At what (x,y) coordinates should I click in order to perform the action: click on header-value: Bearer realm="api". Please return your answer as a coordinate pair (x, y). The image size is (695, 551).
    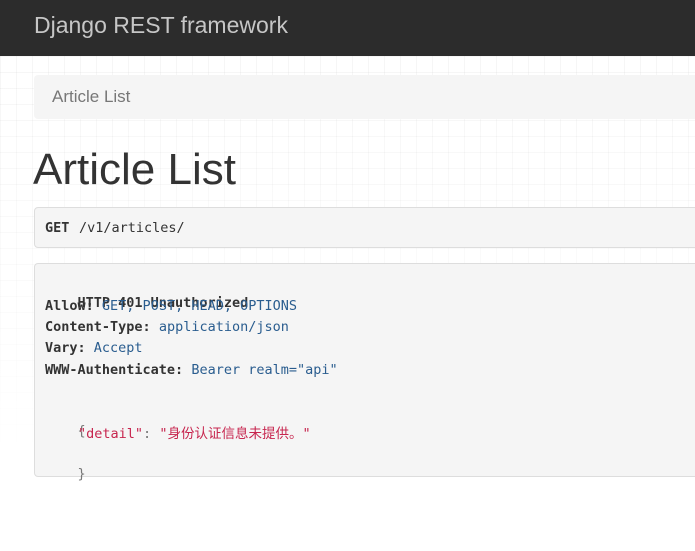
    Looking at the image, I should click on (264, 370).